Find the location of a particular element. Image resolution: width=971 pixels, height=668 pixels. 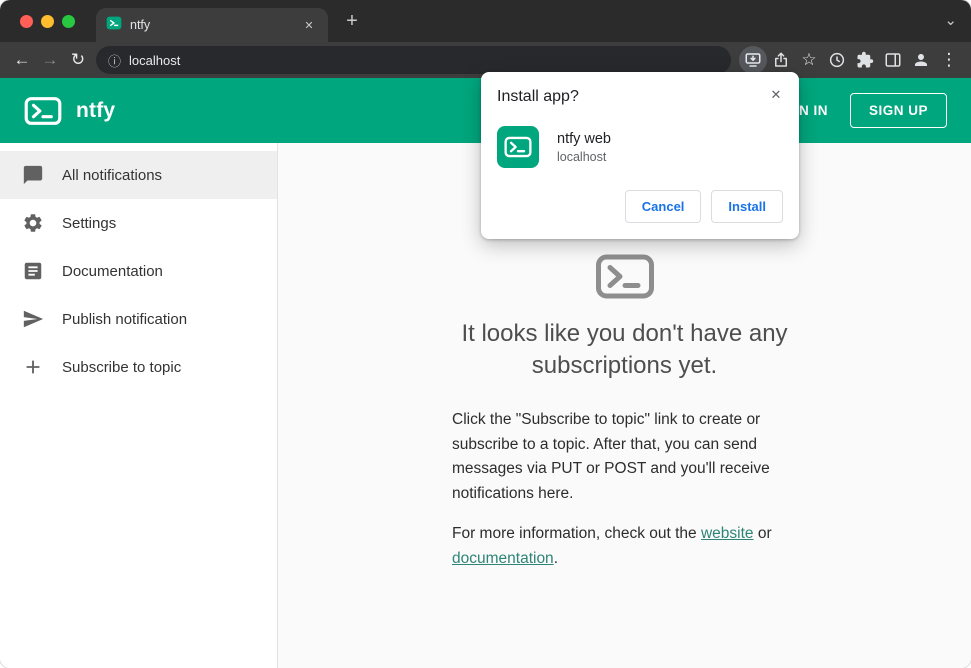

dialog-close-icon: ✕ is located at coordinates (776, 95).